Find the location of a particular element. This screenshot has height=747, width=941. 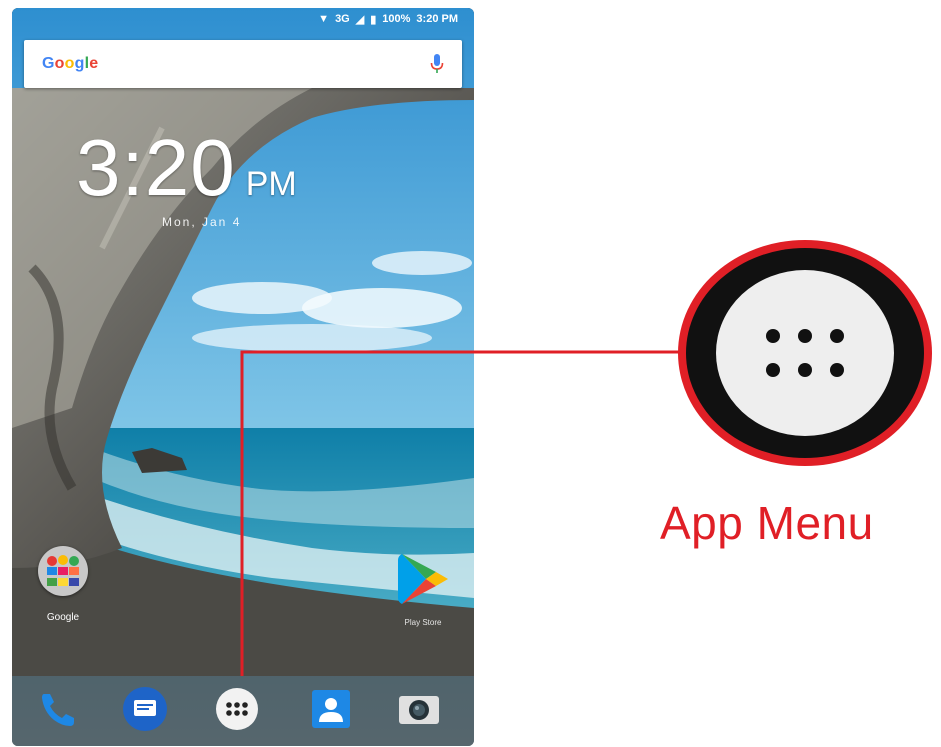

play-store-label: Play Store is located at coordinates (423, 622).